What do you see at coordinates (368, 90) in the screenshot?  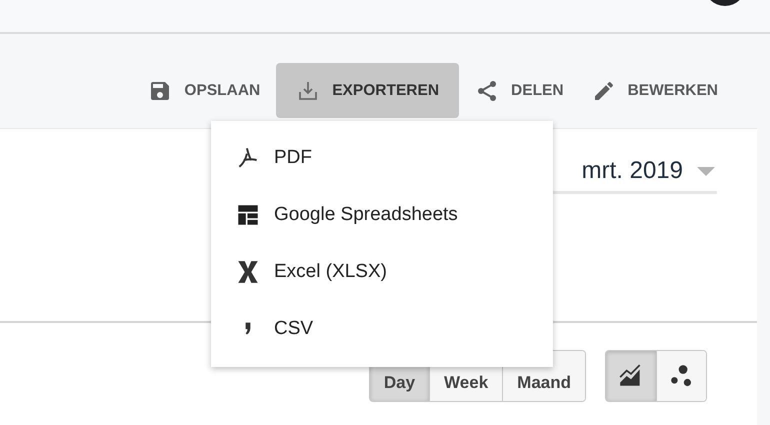 I see `toolbar-button: EXPORTEREN` at bounding box center [368, 90].